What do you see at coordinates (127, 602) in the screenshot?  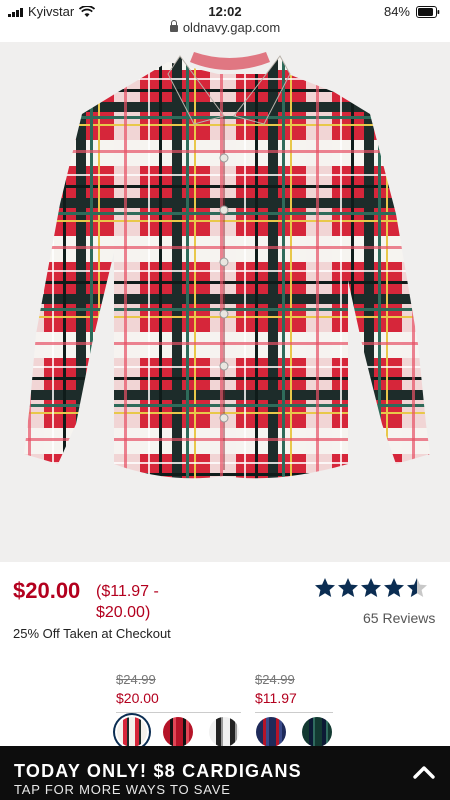 I see `price-range: ($11.97 - $20.00)` at bounding box center [127, 602].